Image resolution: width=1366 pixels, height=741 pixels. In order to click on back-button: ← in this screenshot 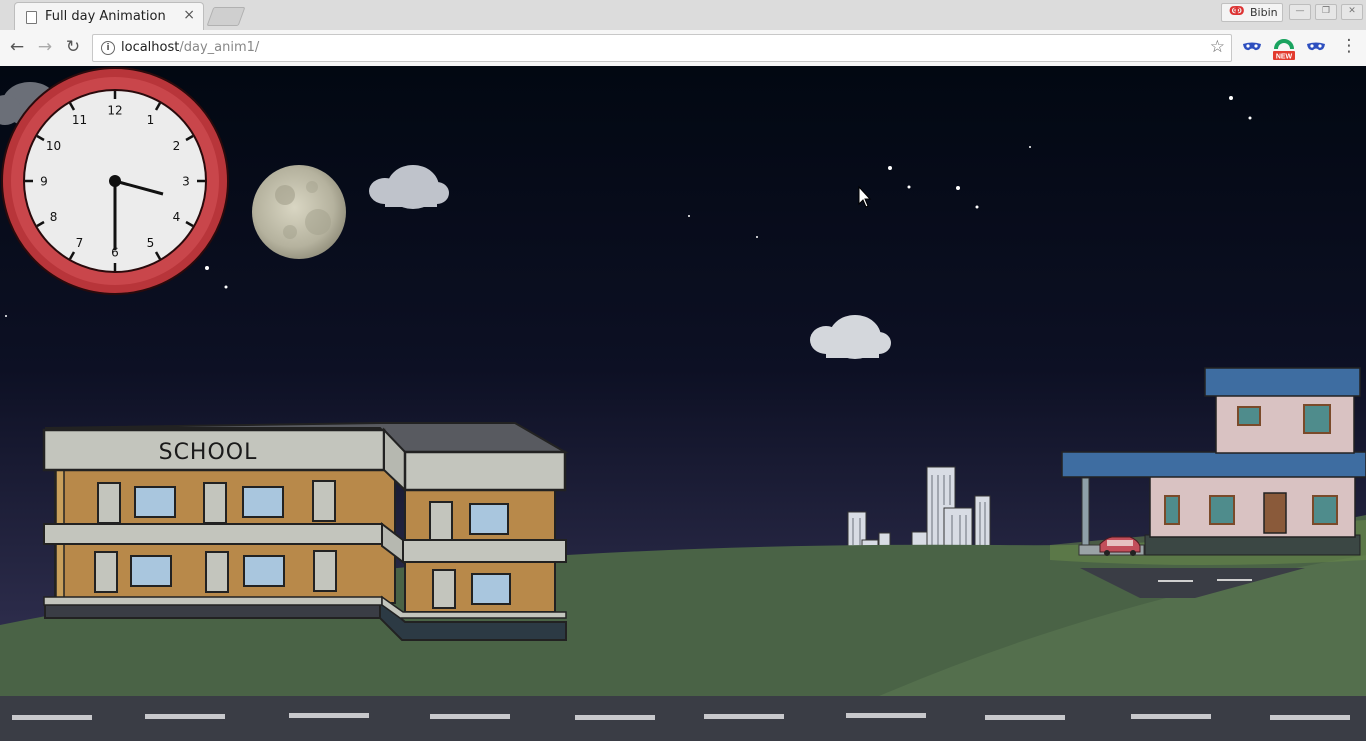, I will do `click(17, 47)`.